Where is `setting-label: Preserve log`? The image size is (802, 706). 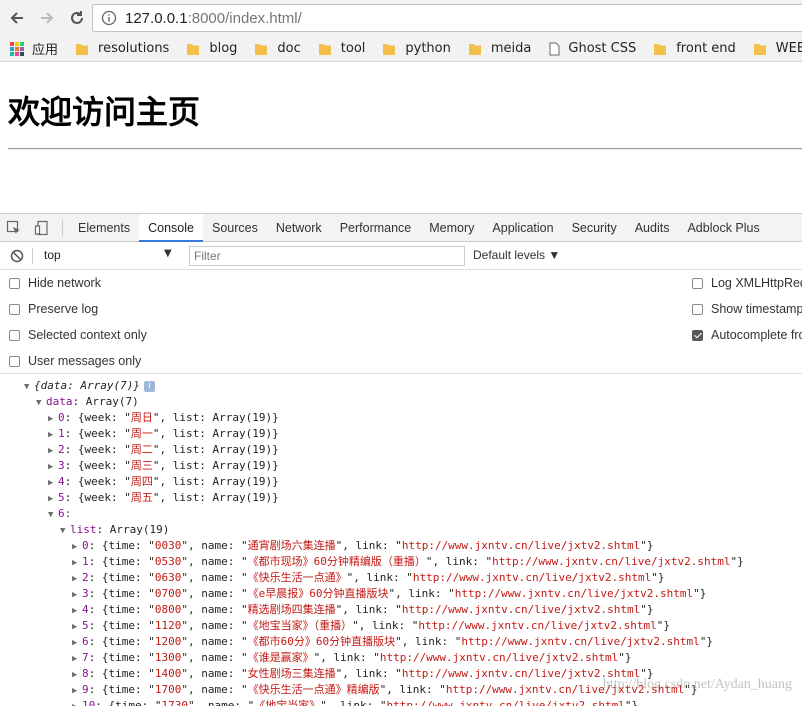 setting-label: Preserve log is located at coordinates (63, 309).